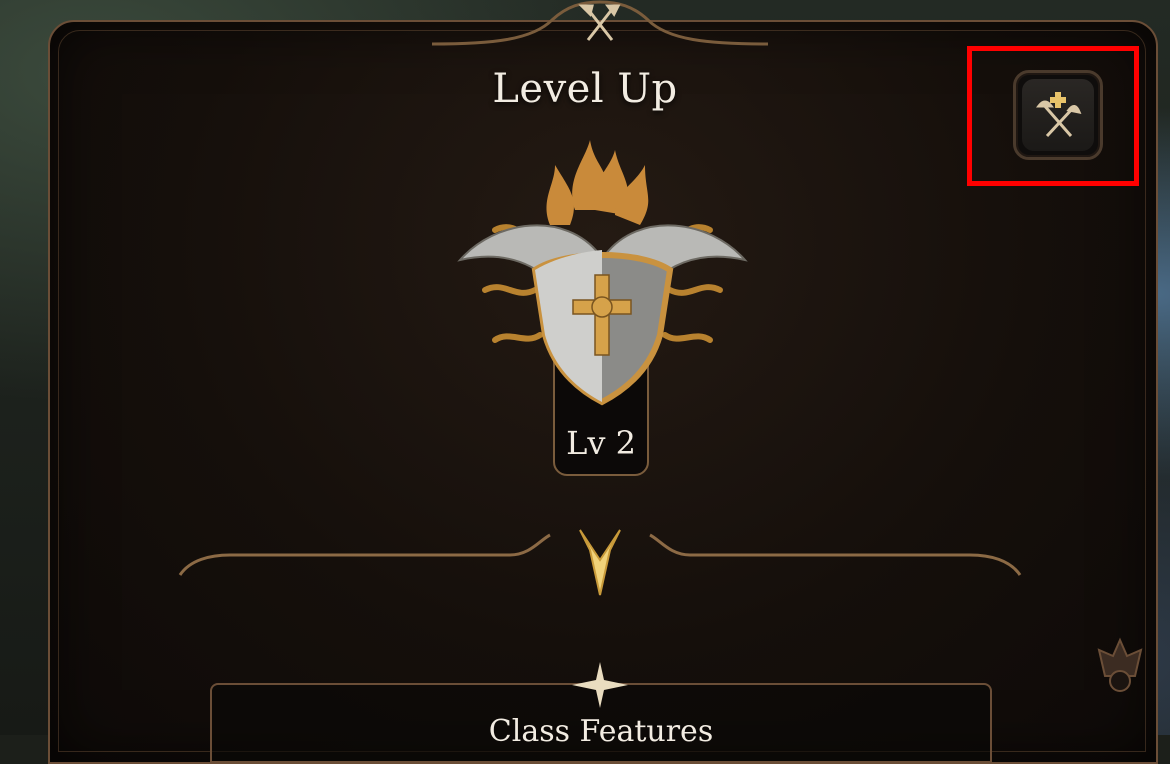 This screenshot has height=764, width=1170. I want to click on level-label: Lv 2, so click(601, 443).